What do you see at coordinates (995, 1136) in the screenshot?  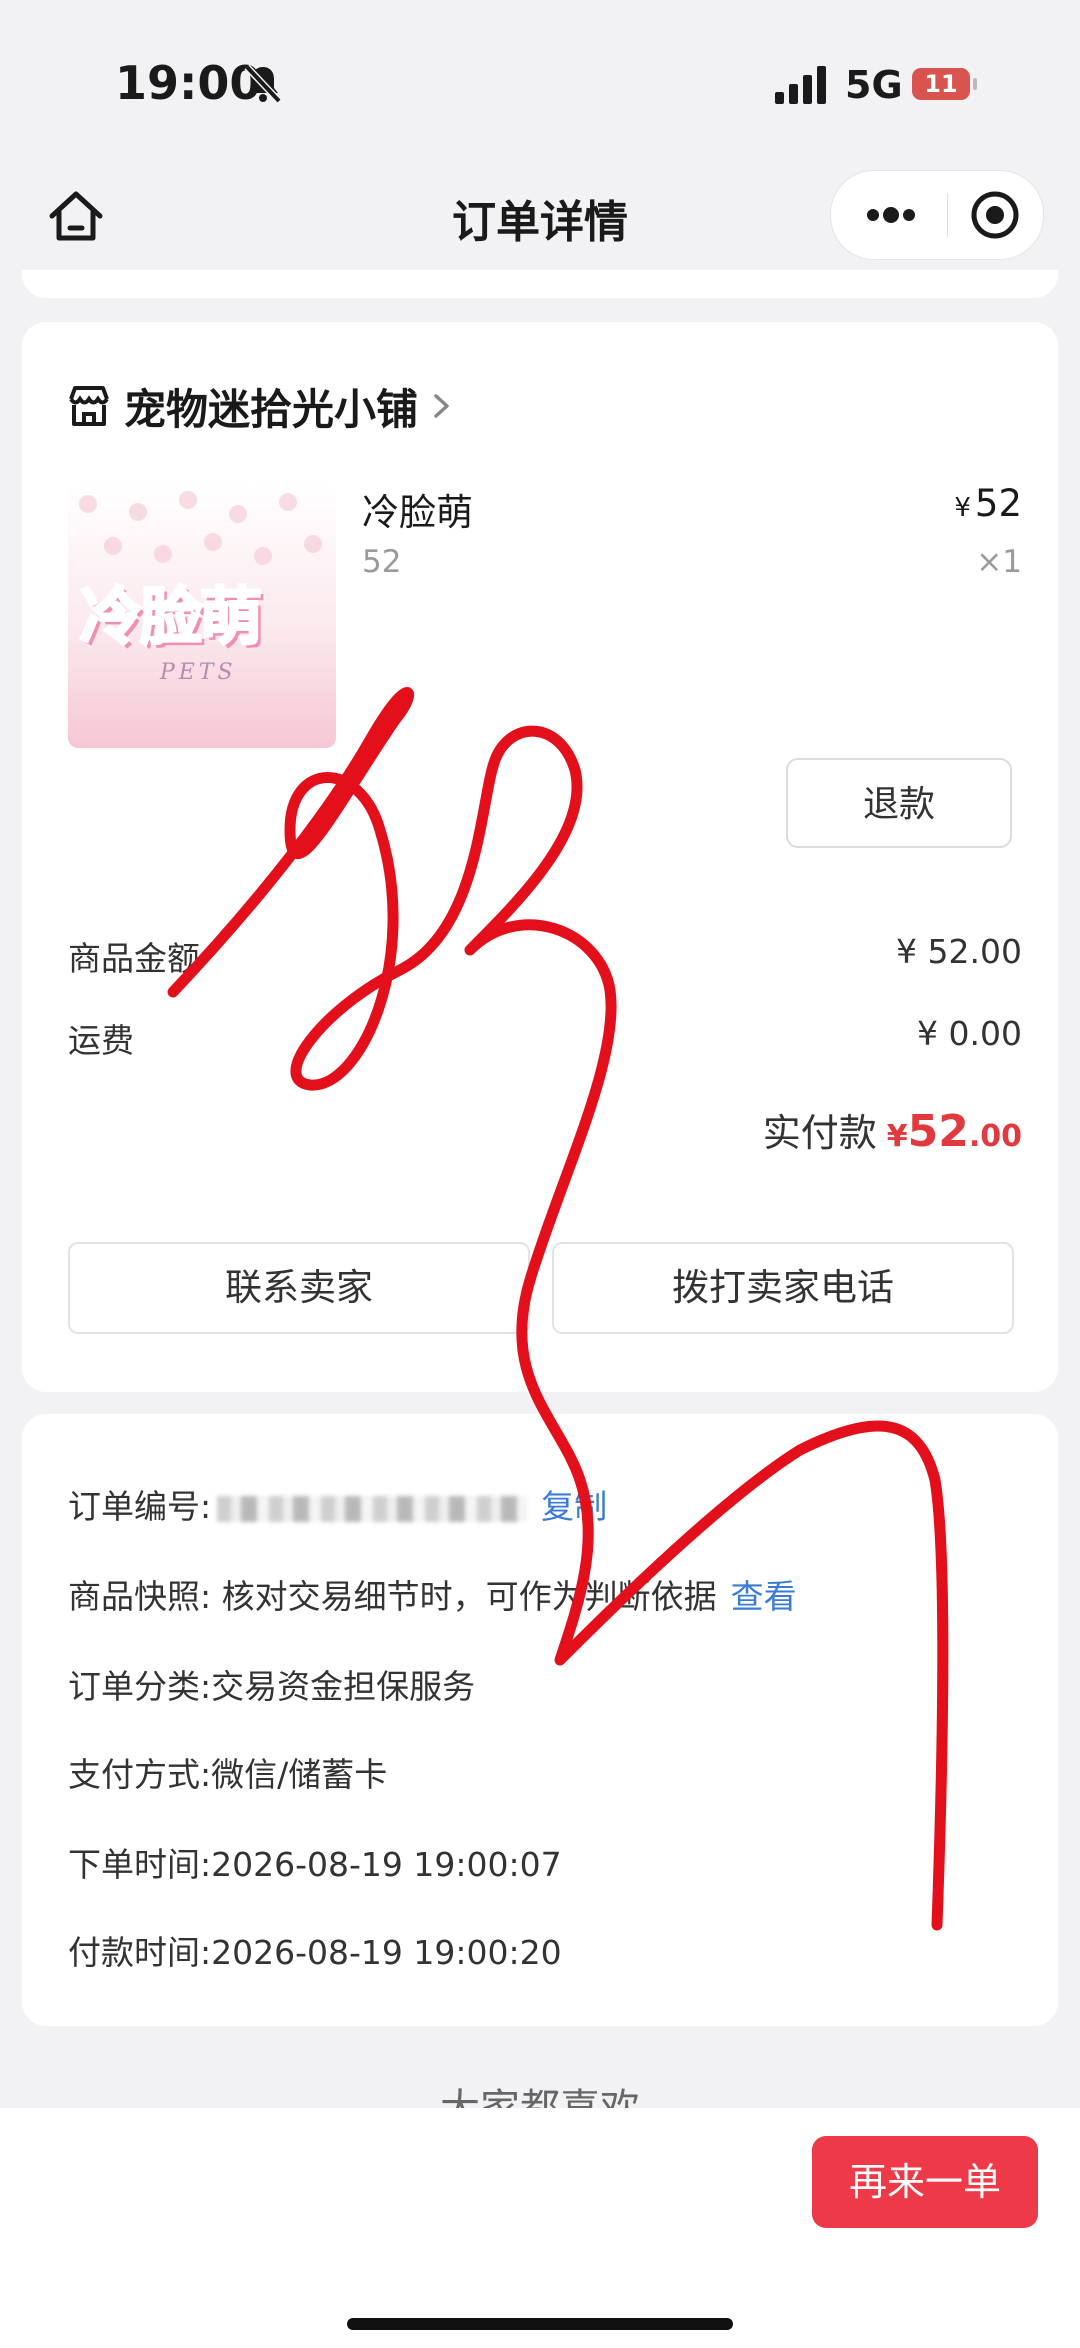 I see `paid-dec: .00` at bounding box center [995, 1136].